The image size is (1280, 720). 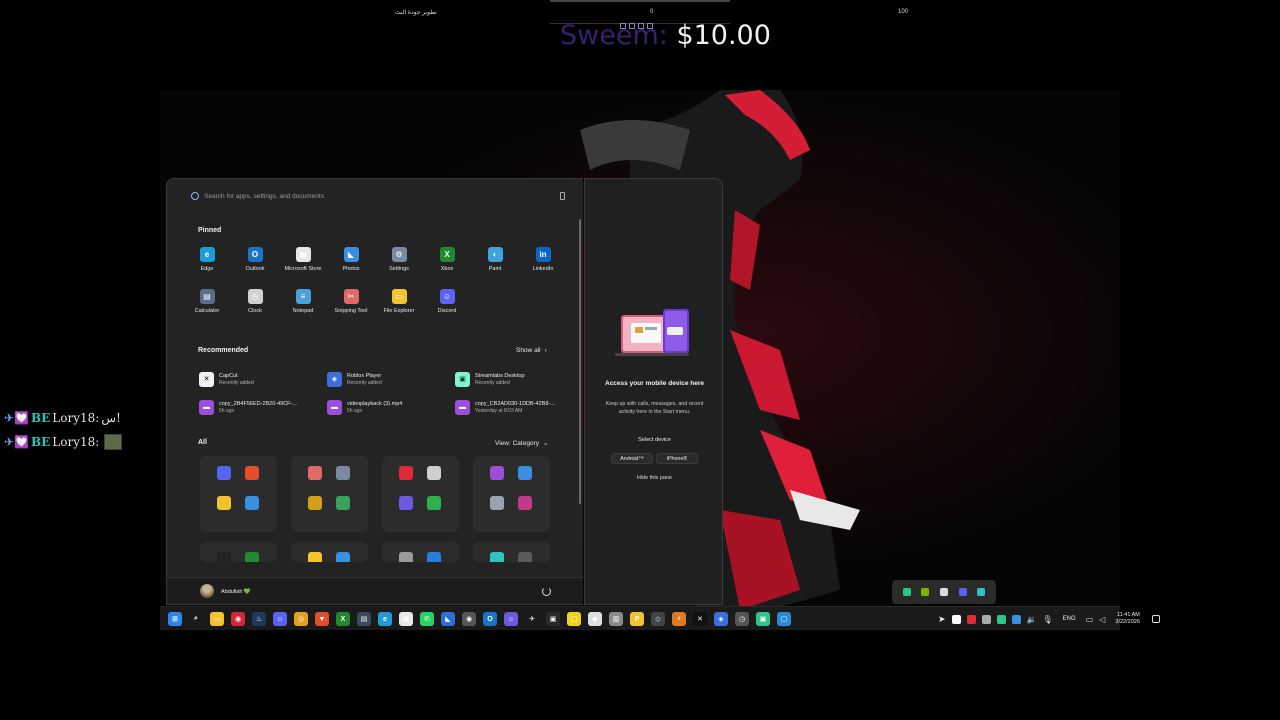 What do you see at coordinates (1032, 619) in the screenshot?
I see `volume-icon: 🔉` at bounding box center [1032, 619].